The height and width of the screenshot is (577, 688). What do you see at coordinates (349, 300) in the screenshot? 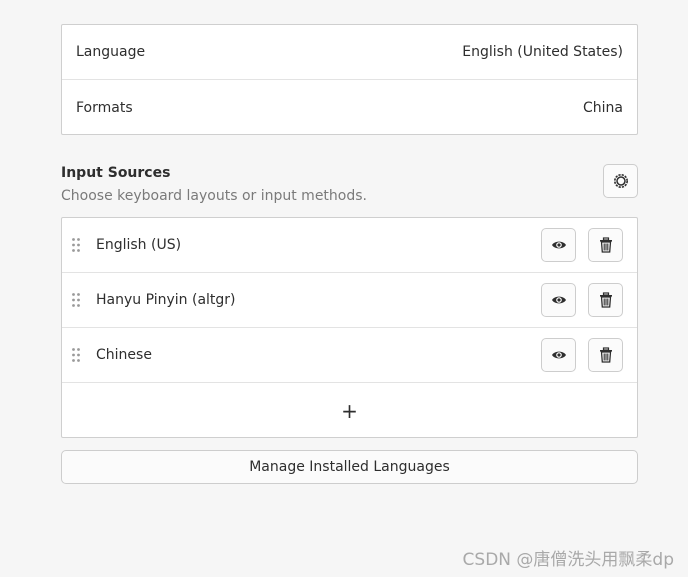
I see `input-source-row: Hanyu Pinyin (altgr)` at bounding box center [349, 300].